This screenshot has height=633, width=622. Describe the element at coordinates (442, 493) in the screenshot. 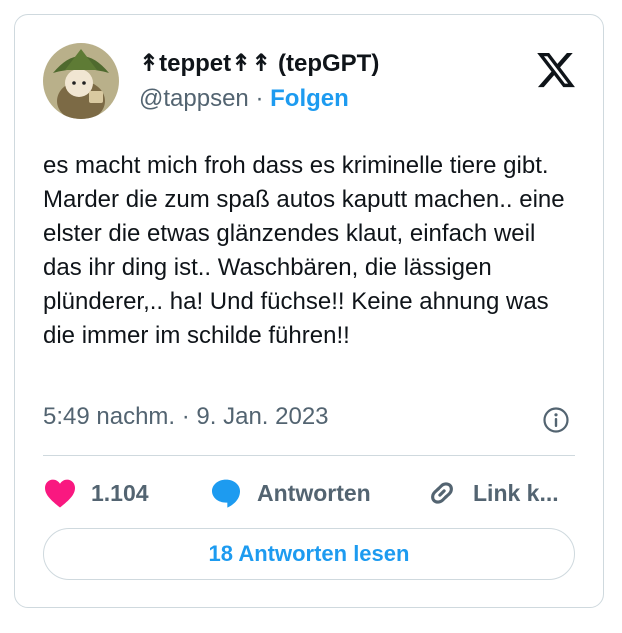

I see `link-icon` at that location.